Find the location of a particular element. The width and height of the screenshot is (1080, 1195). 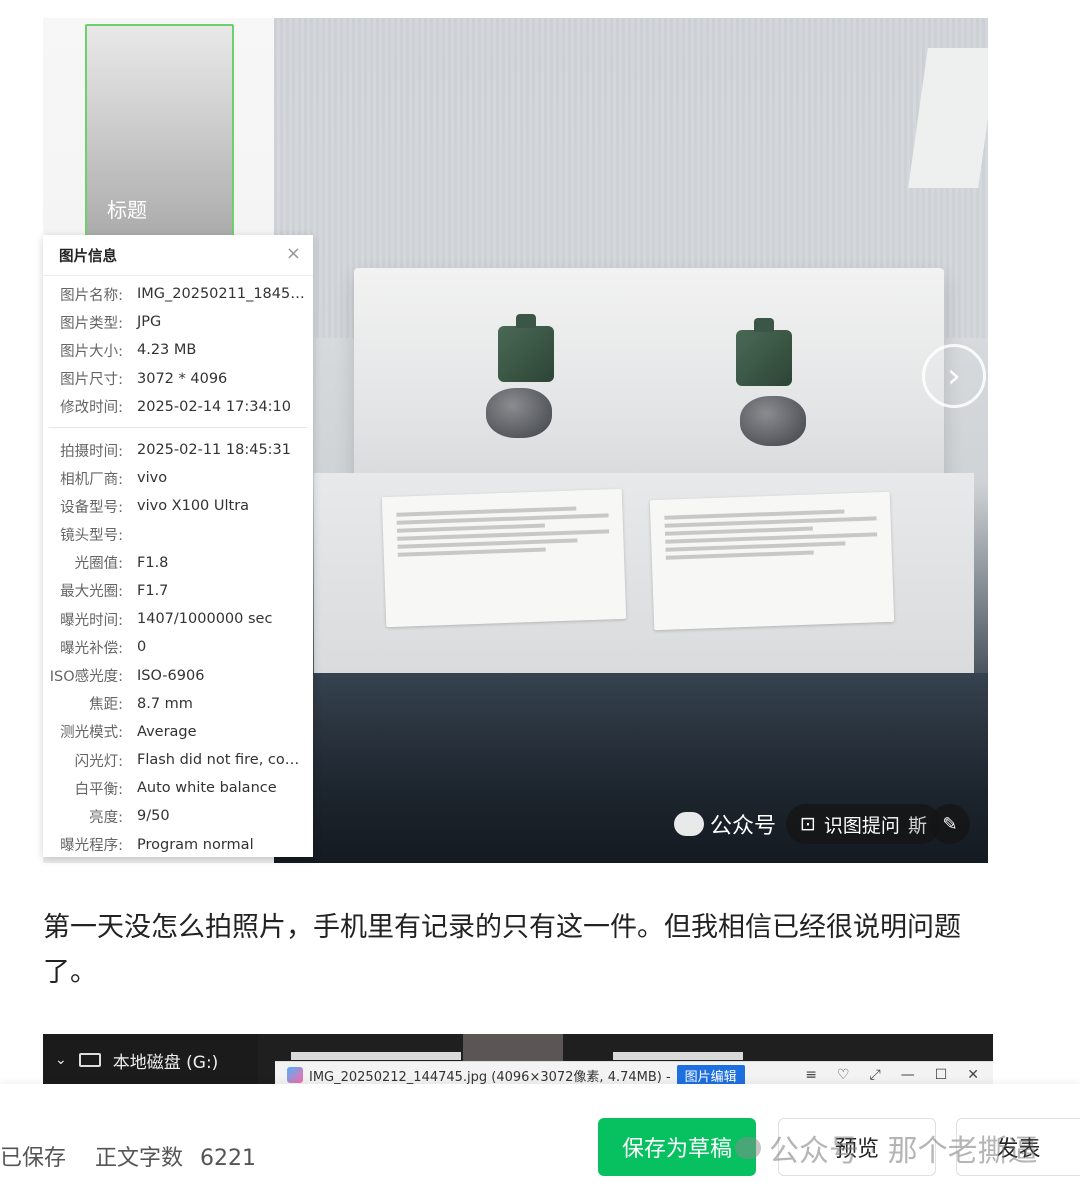

info-value: JPG is located at coordinates (149, 322).